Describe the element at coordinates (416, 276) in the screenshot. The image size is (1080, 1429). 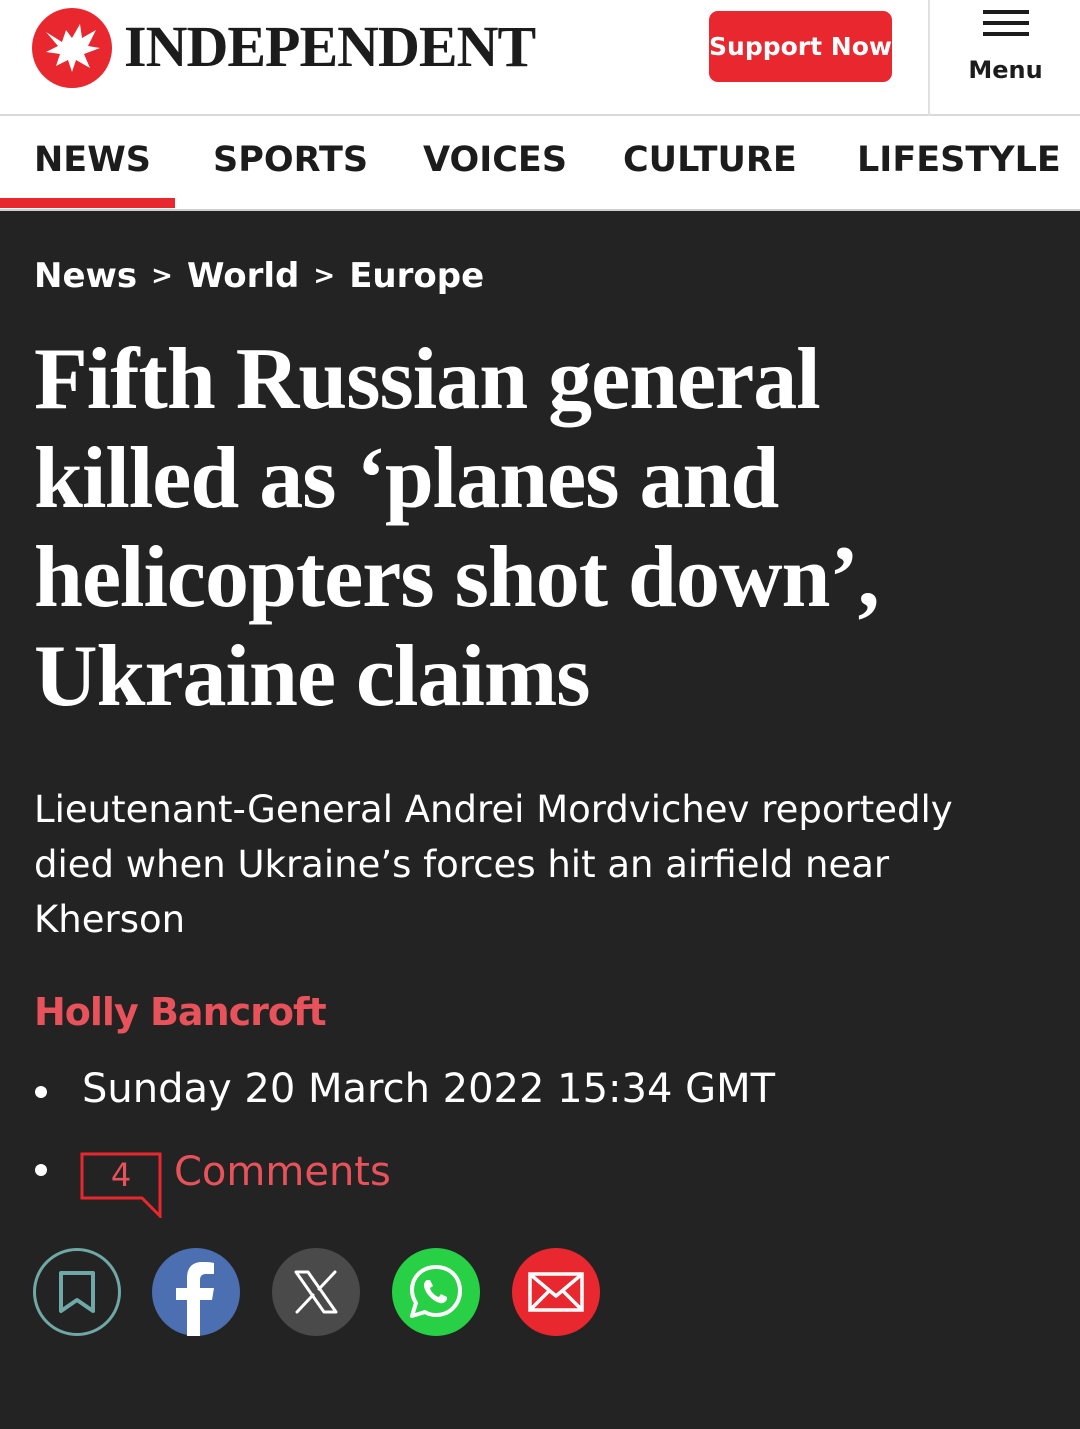
I see `breadcrumb-europe: Europe` at that location.